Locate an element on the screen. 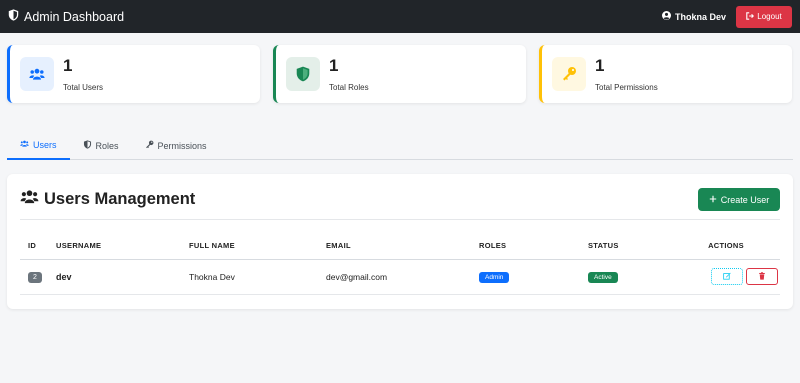 This screenshot has width=800, height=383. tab-roles: Roles is located at coordinates (101, 145).